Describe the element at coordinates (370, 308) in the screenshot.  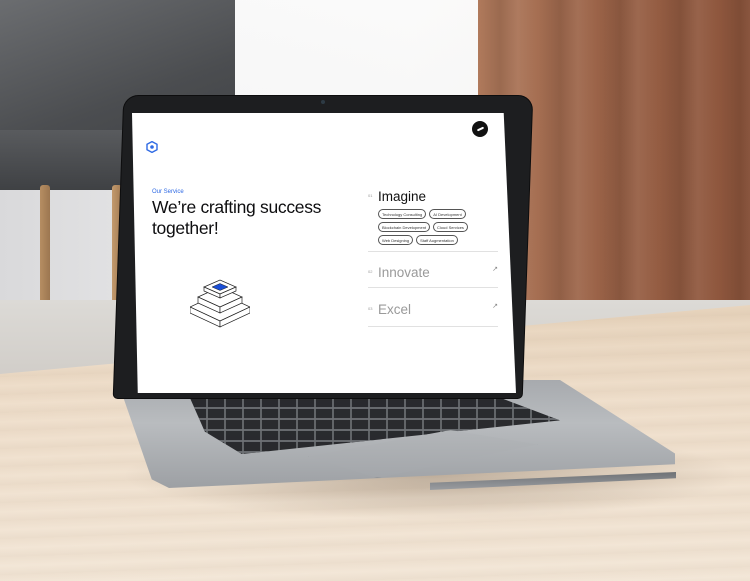
I see `service-number: 03` at that location.